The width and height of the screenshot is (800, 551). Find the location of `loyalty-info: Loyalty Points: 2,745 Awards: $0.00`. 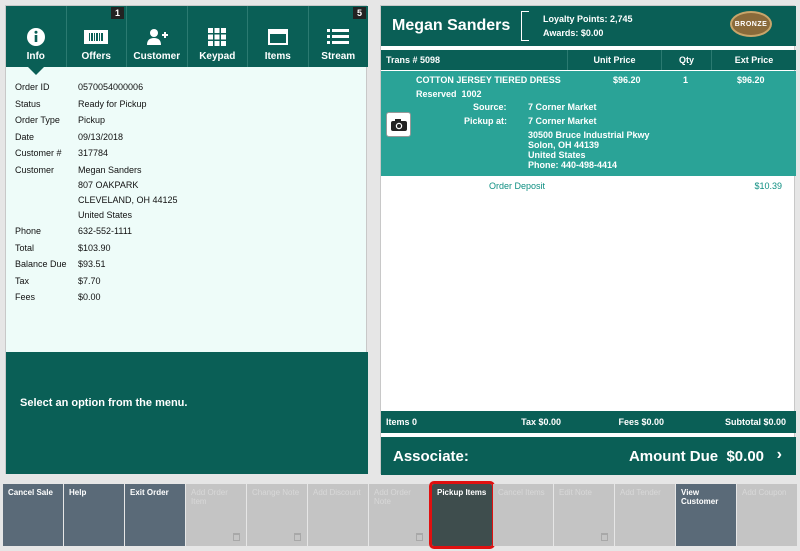

loyalty-info: Loyalty Points: 2,745 Awards: $0.00 is located at coordinates (588, 26).